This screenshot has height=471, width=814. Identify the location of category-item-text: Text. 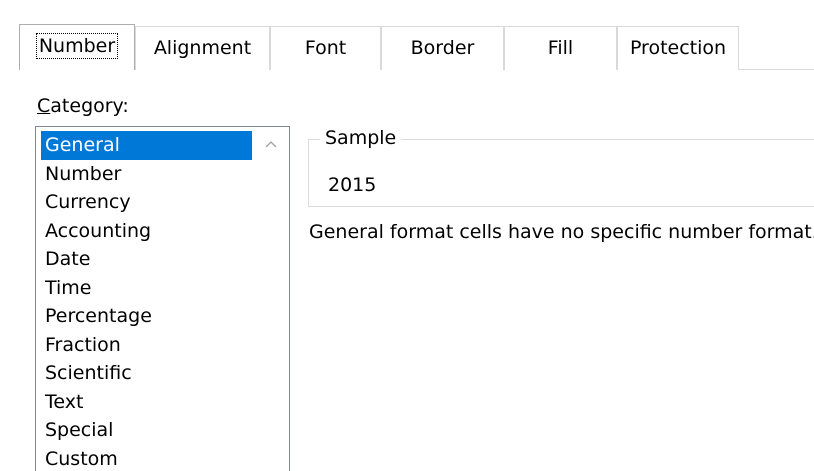
(146, 402).